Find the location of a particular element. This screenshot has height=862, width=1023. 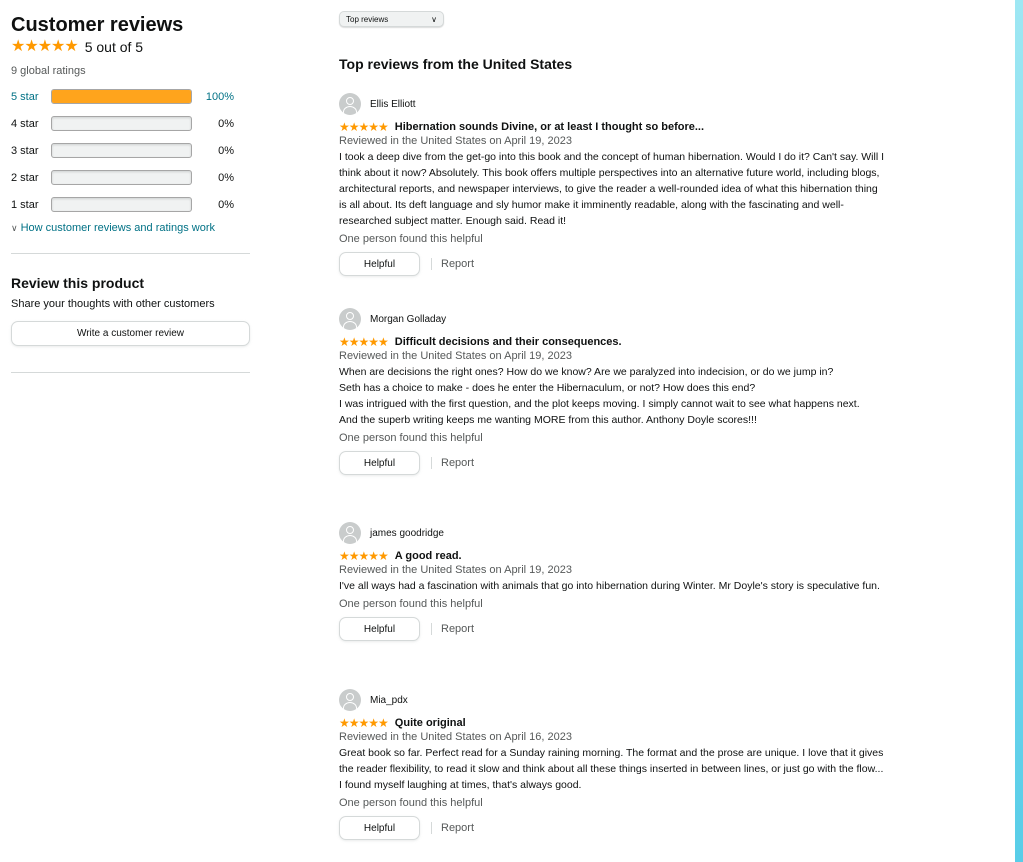

overall-stars-icon: ★★★★★ is located at coordinates (45, 46).